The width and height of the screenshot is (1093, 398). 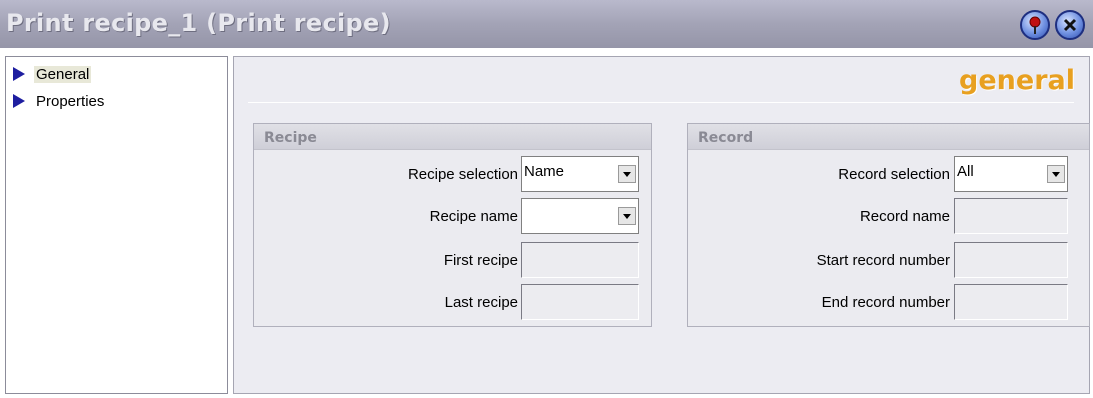 I want to click on pin-icon, so click(x=1035, y=25).